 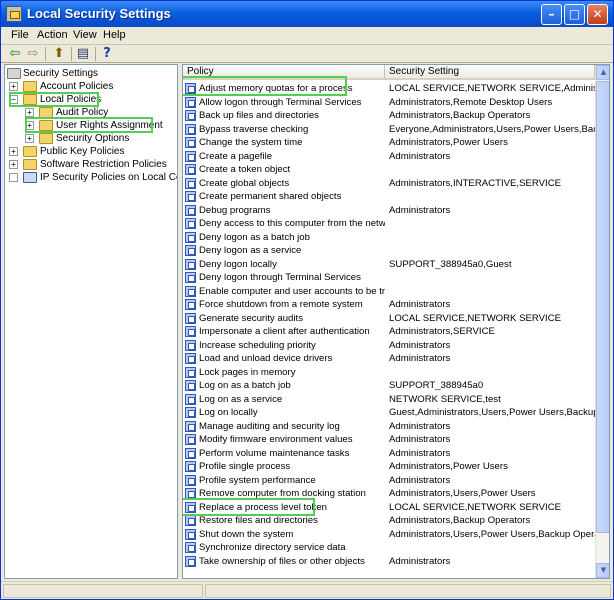 What do you see at coordinates (258, 520) in the screenshot?
I see `policy-name: Restore files and directories` at bounding box center [258, 520].